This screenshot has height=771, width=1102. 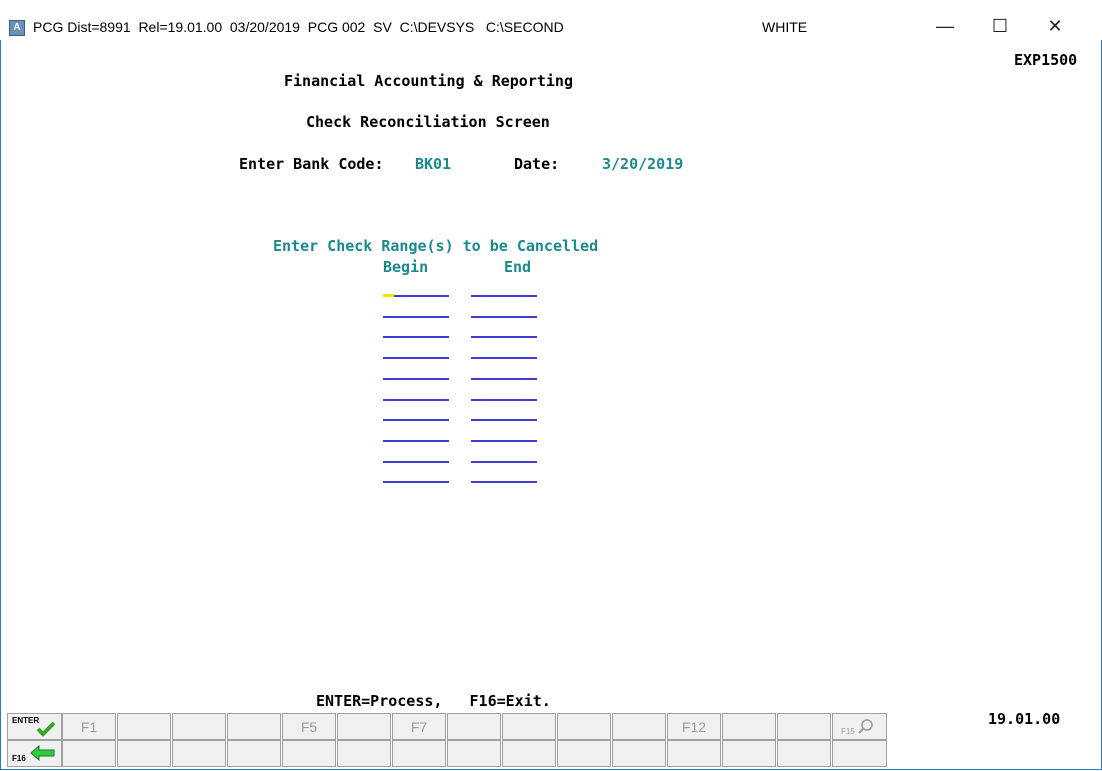 I want to click on program-id: EXP1500, so click(x=1046, y=60).